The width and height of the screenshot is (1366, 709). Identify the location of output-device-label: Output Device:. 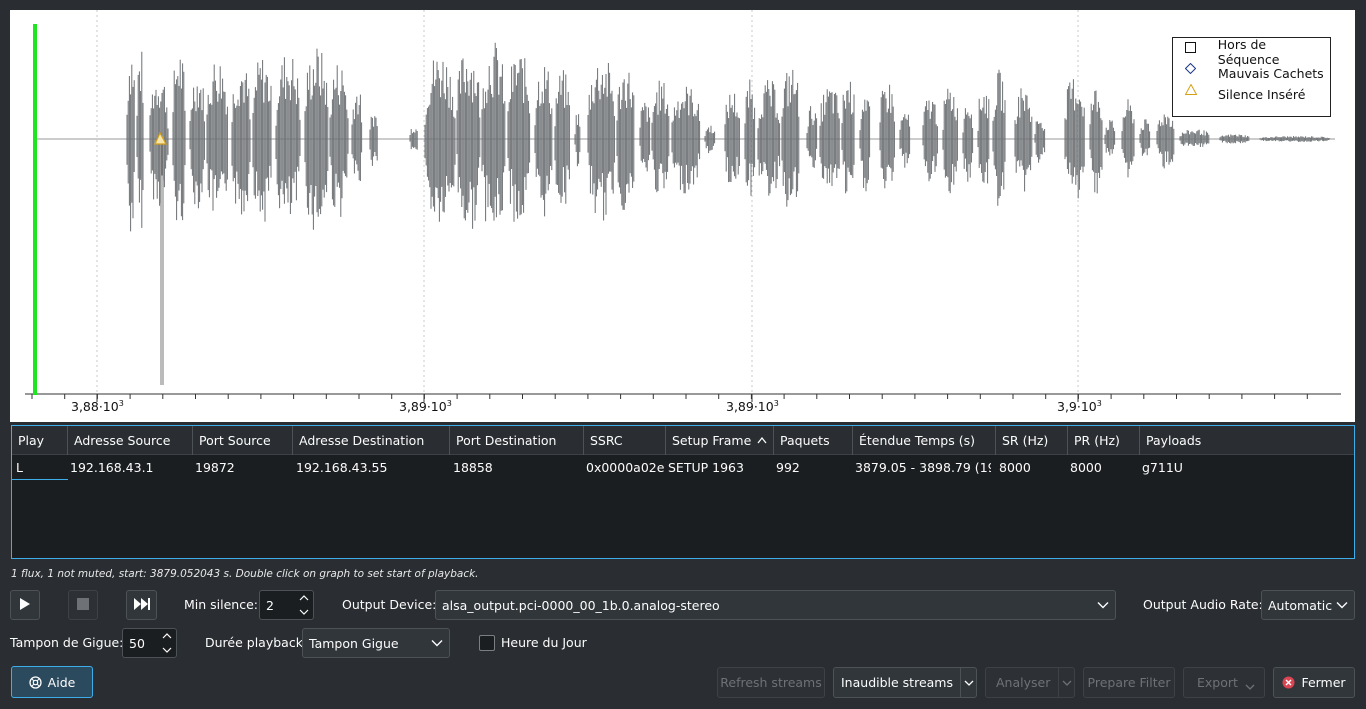
(389, 604).